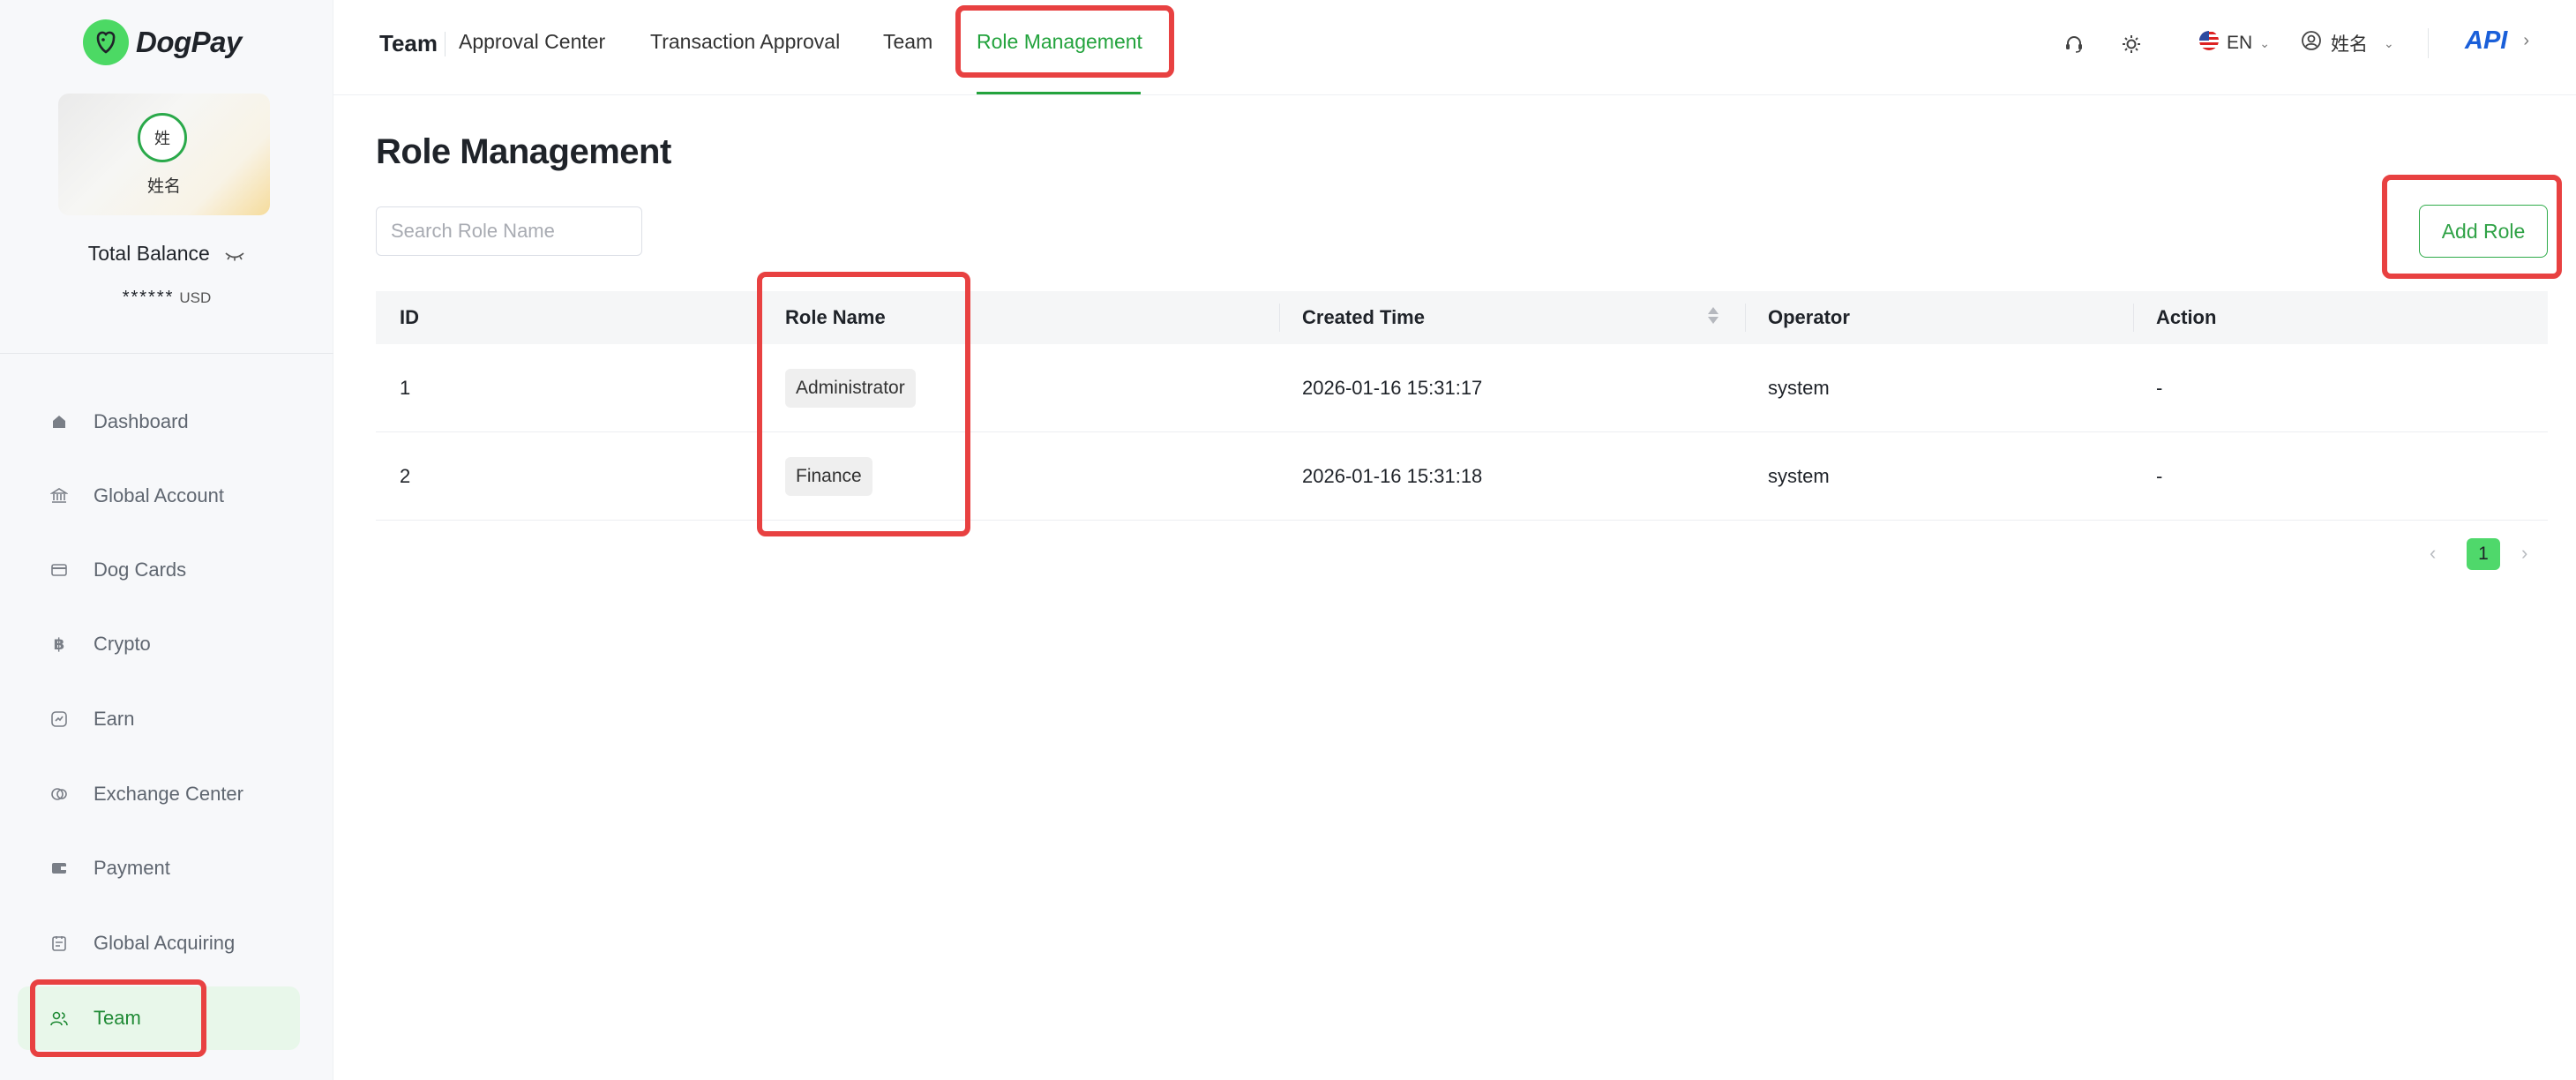 Image resolution: width=2576 pixels, height=1080 pixels. I want to click on header-divider, so click(2429, 43).